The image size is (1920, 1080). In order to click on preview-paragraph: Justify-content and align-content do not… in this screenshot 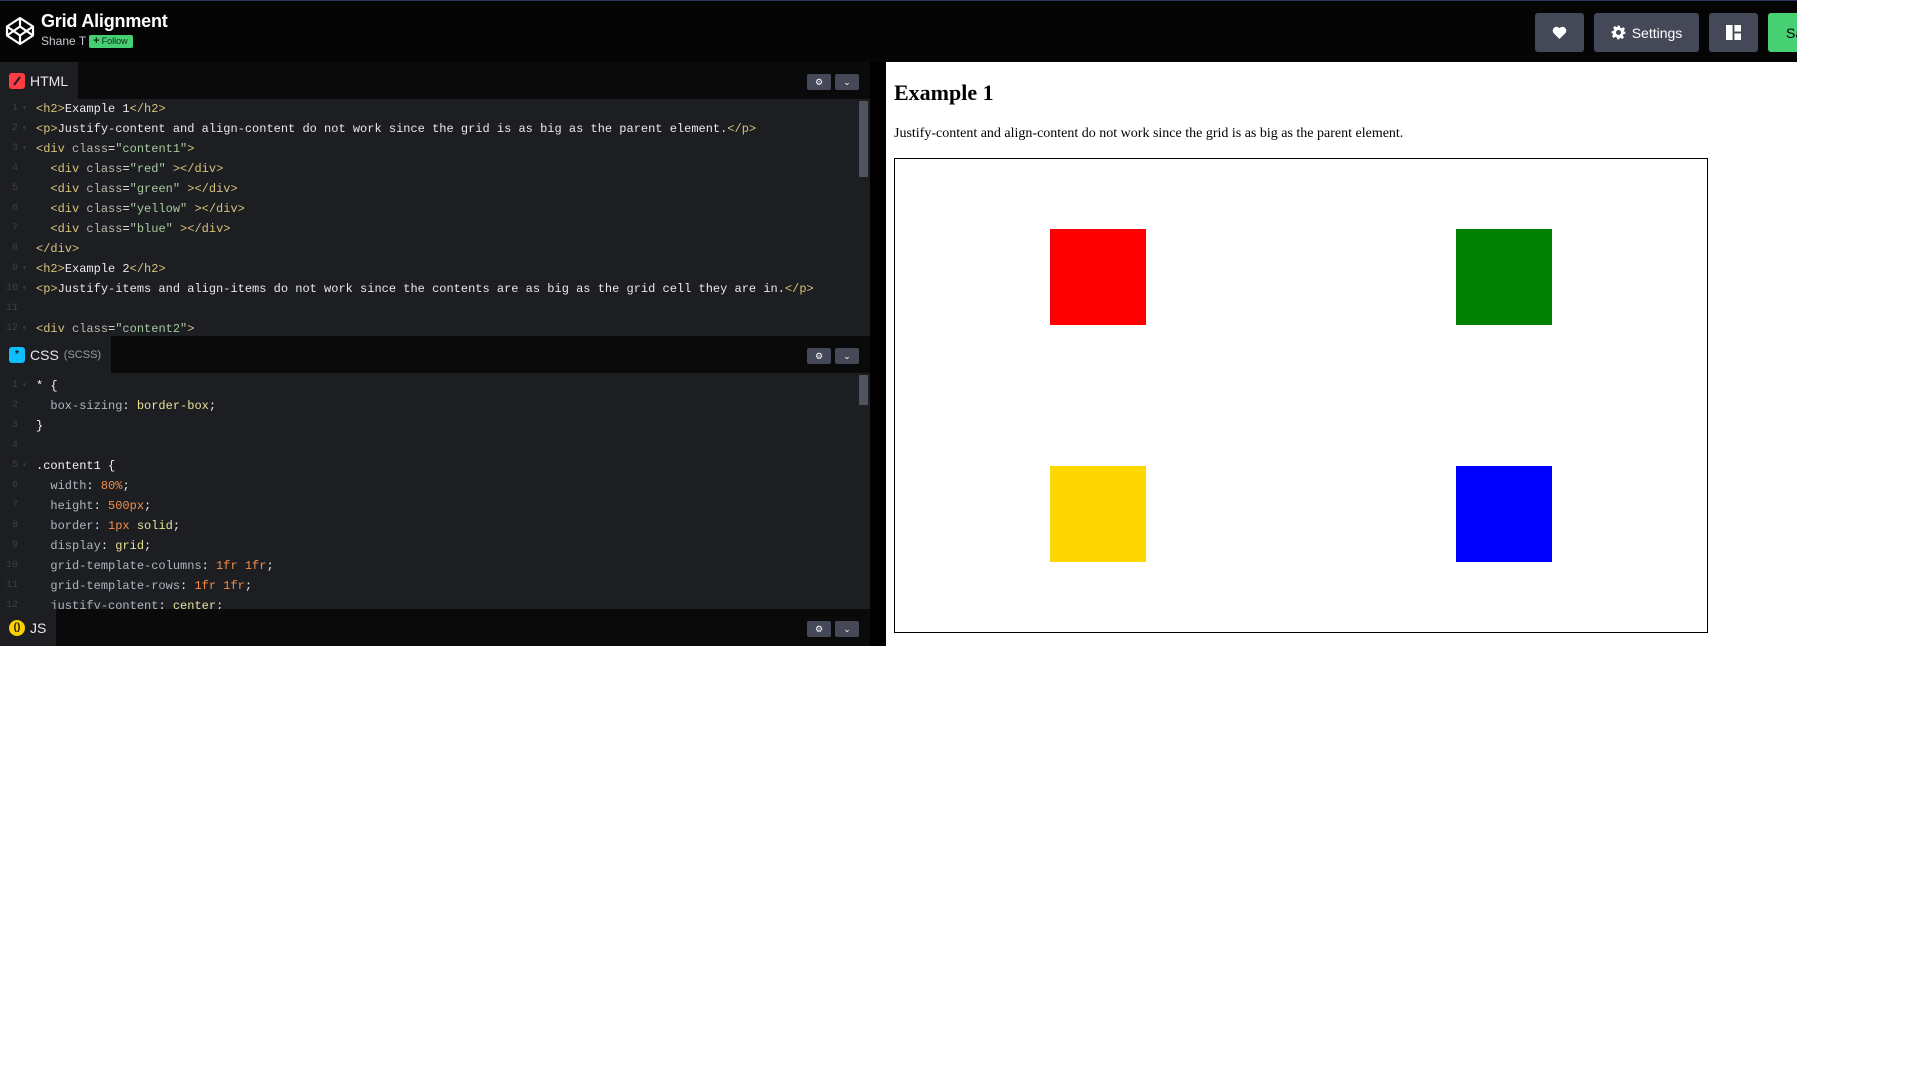, I will do `click(1149, 133)`.